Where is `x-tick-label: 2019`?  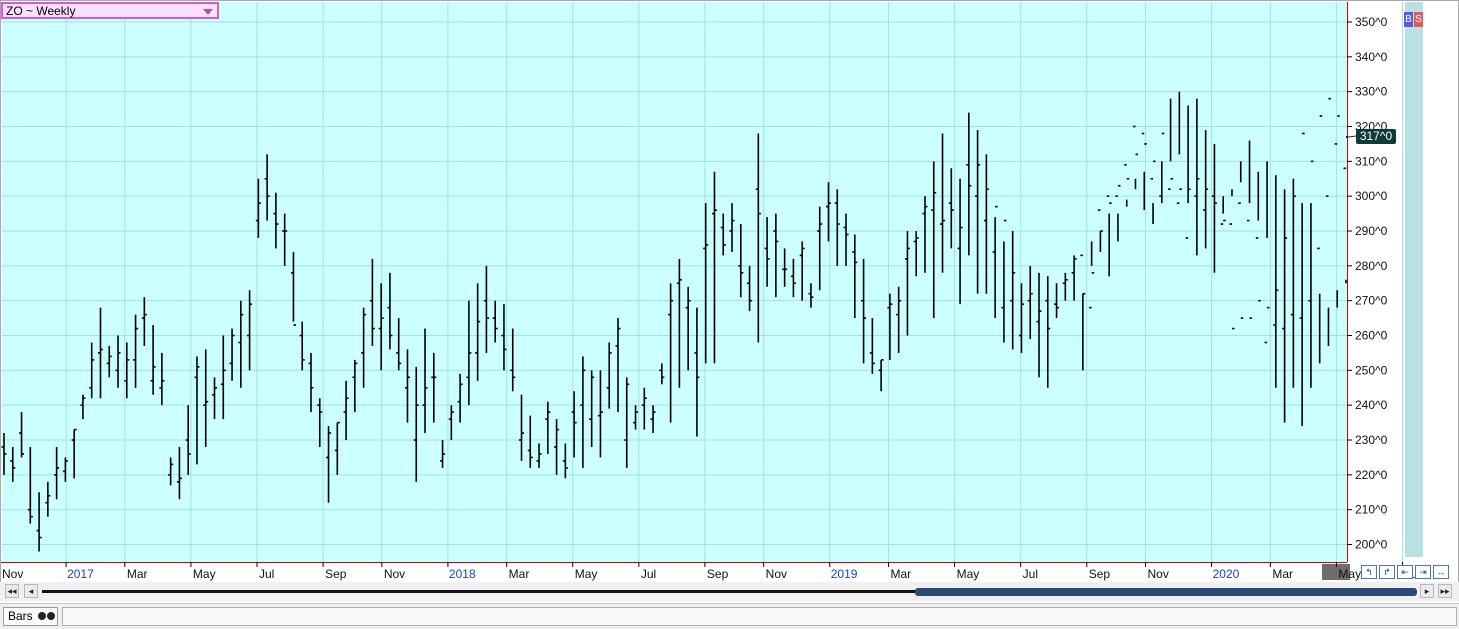 x-tick-label: 2019 is located at coordinates (844, 574).